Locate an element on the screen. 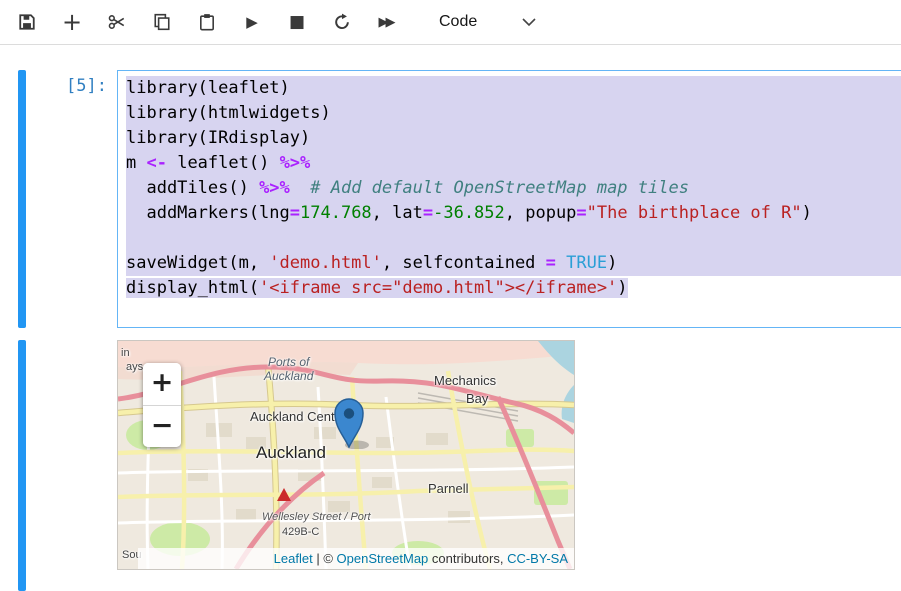 Image resolution: width=901 pixels, height=591 pixels. attribution-link: OpenStreetMap is located at coordinates (383, 558).